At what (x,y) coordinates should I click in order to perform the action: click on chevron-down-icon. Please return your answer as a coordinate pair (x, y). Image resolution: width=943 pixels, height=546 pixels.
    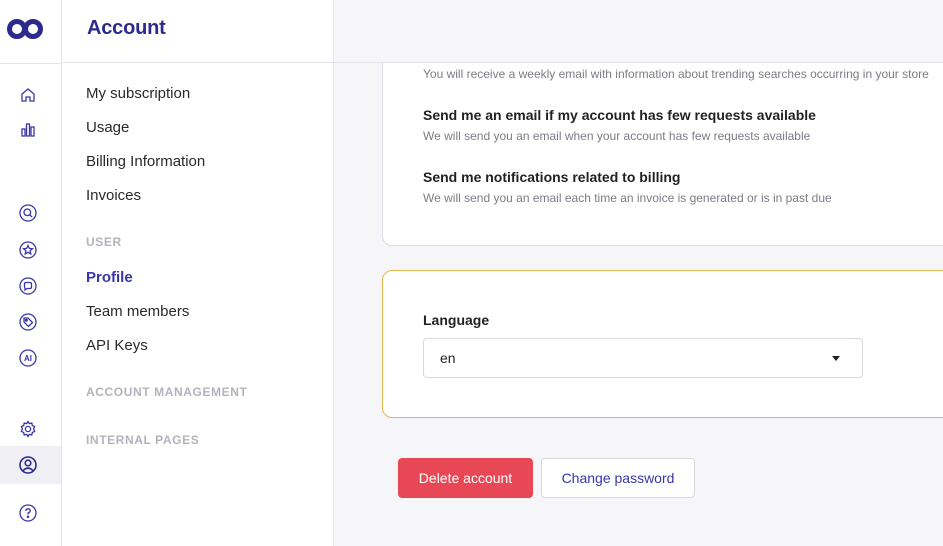
    Looking at the image, I should click on (836, 358).